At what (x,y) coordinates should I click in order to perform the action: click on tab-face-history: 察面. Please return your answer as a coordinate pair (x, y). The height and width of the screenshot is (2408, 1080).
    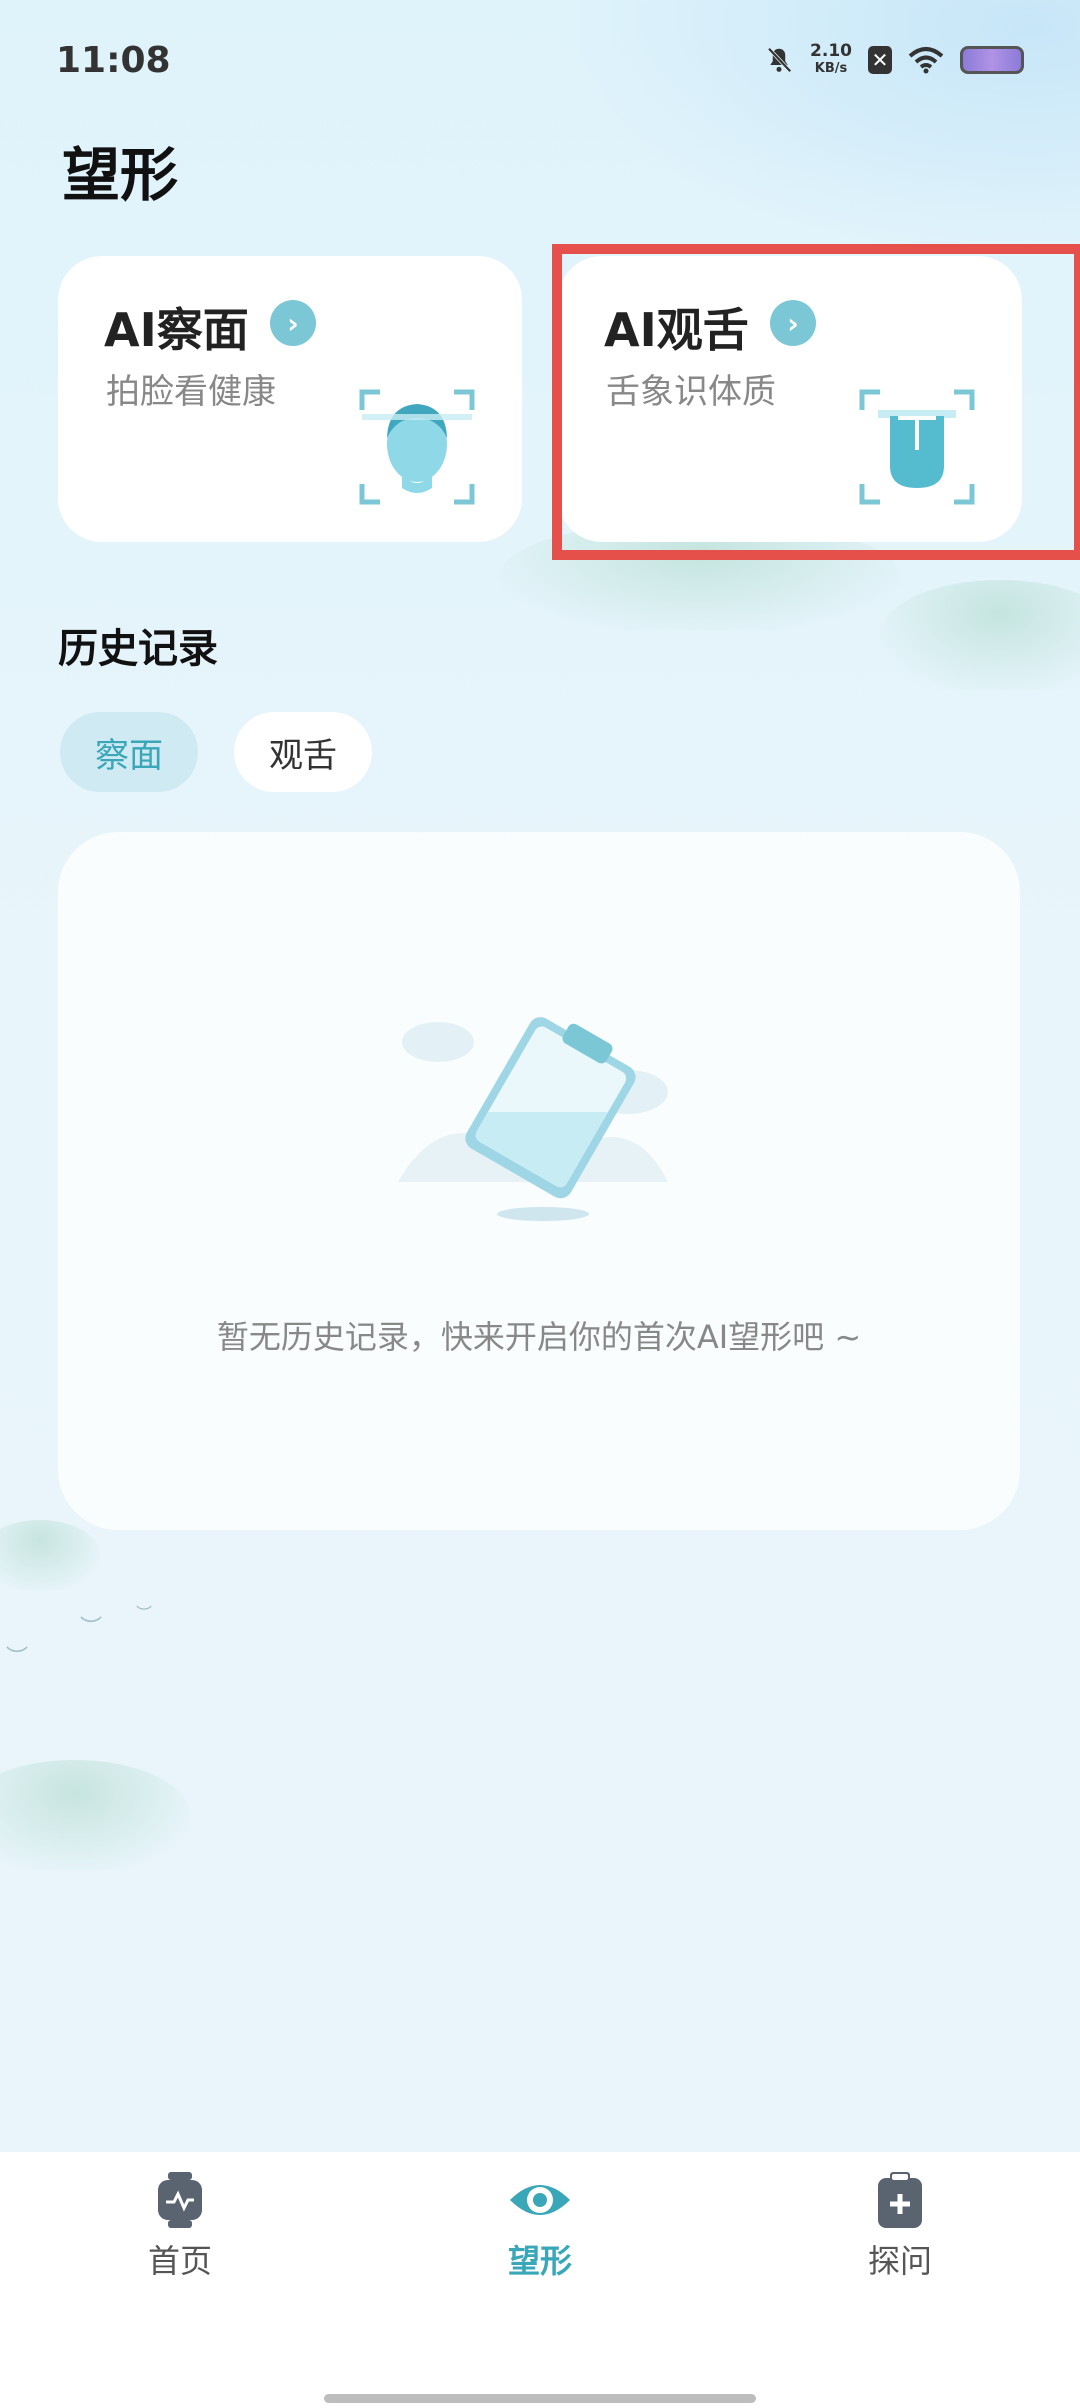
    Looking at the image, I should click on (129, 752).